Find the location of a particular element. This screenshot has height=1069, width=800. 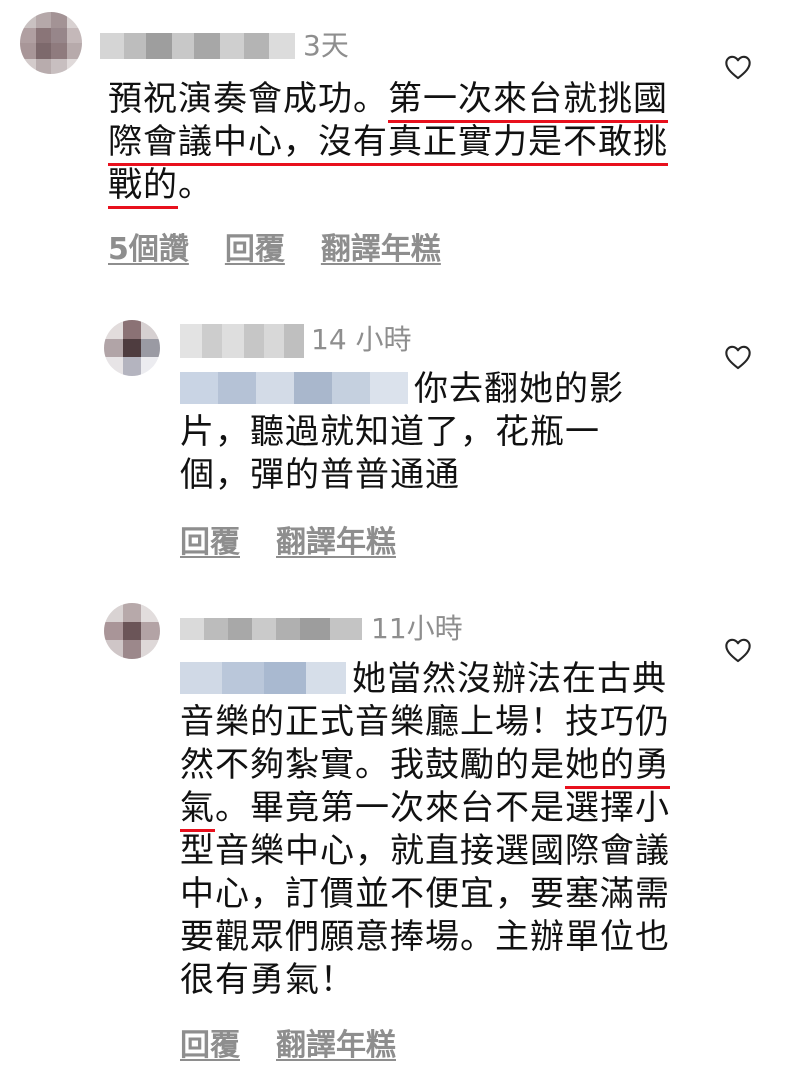

comment-text-plain: 預祝演奏會成功。 is located at coordinates (248, 99).